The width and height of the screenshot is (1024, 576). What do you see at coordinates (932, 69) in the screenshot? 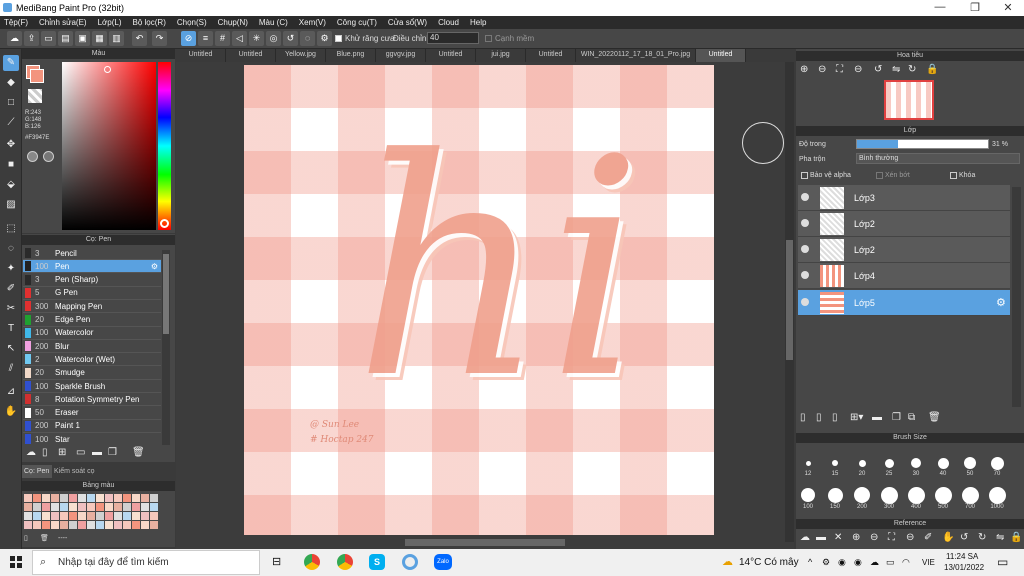
I see `nav-lock-icon: 🔒` at bounding box center [932, 69].